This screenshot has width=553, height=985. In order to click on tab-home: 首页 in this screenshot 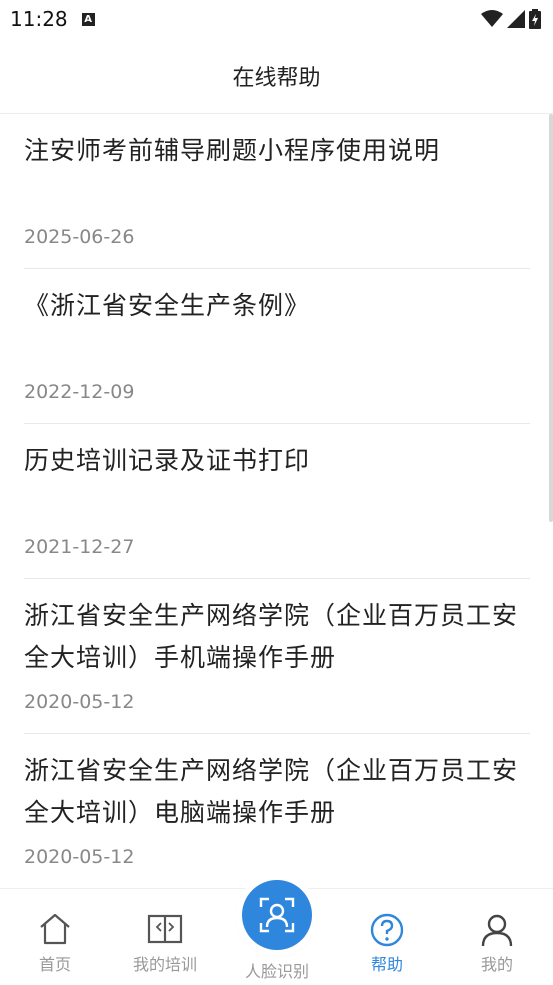, I will do `click(55, 937)`.